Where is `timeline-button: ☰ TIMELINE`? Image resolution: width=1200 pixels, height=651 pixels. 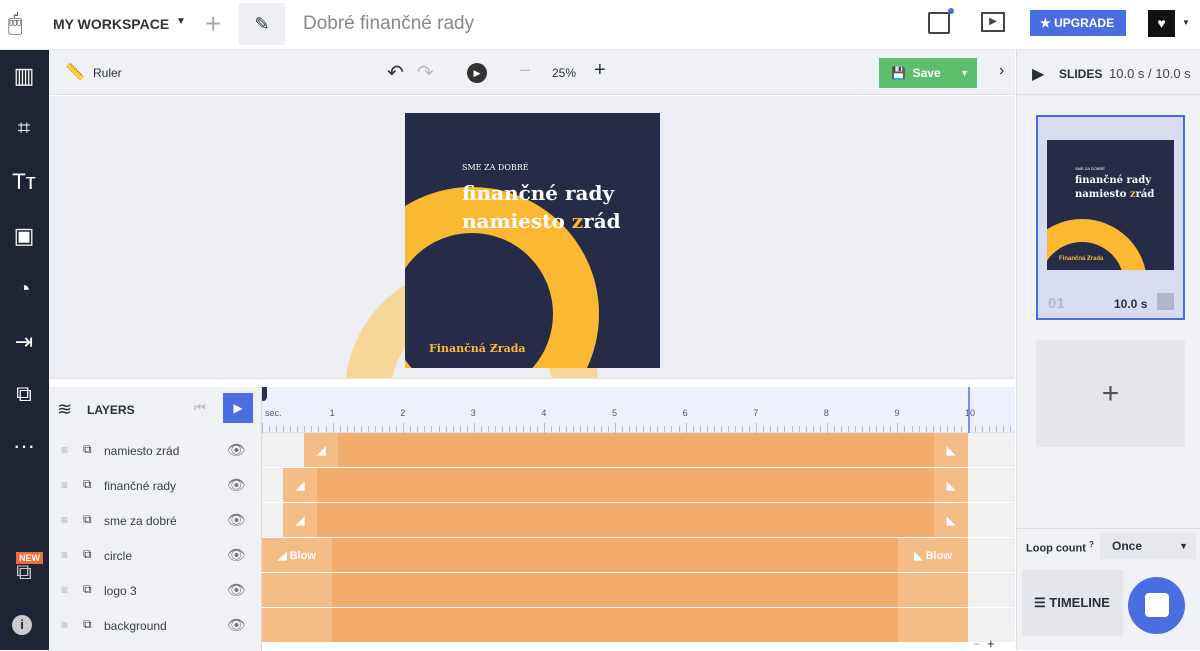 timeline-button: ☰ TIMELINE is located at coordinates (1072, 603).